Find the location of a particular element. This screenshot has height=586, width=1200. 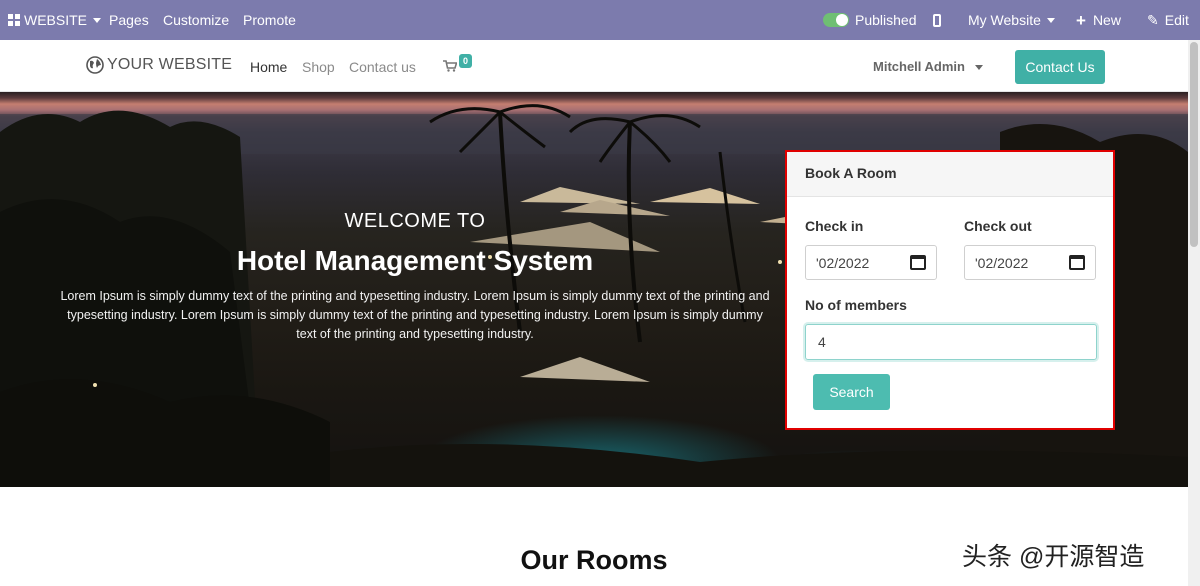

book-room-title: Book A Room is located at coordinates (950, 174).